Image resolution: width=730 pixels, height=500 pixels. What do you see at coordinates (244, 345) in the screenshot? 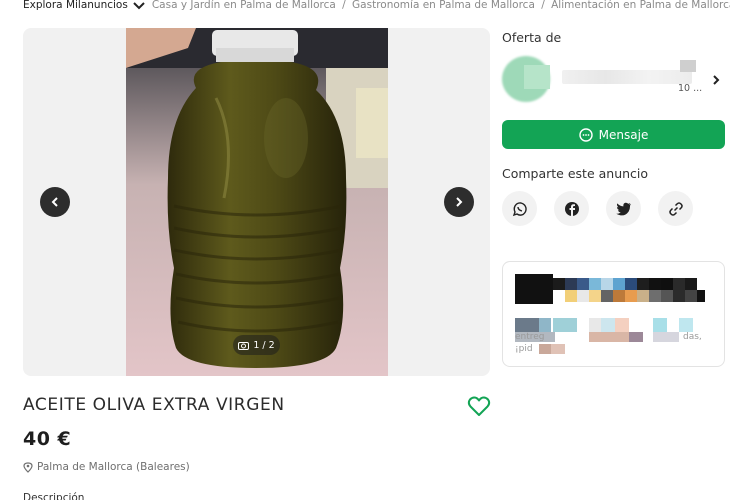
I see `camera-icon` at bounding box center [244, 345].